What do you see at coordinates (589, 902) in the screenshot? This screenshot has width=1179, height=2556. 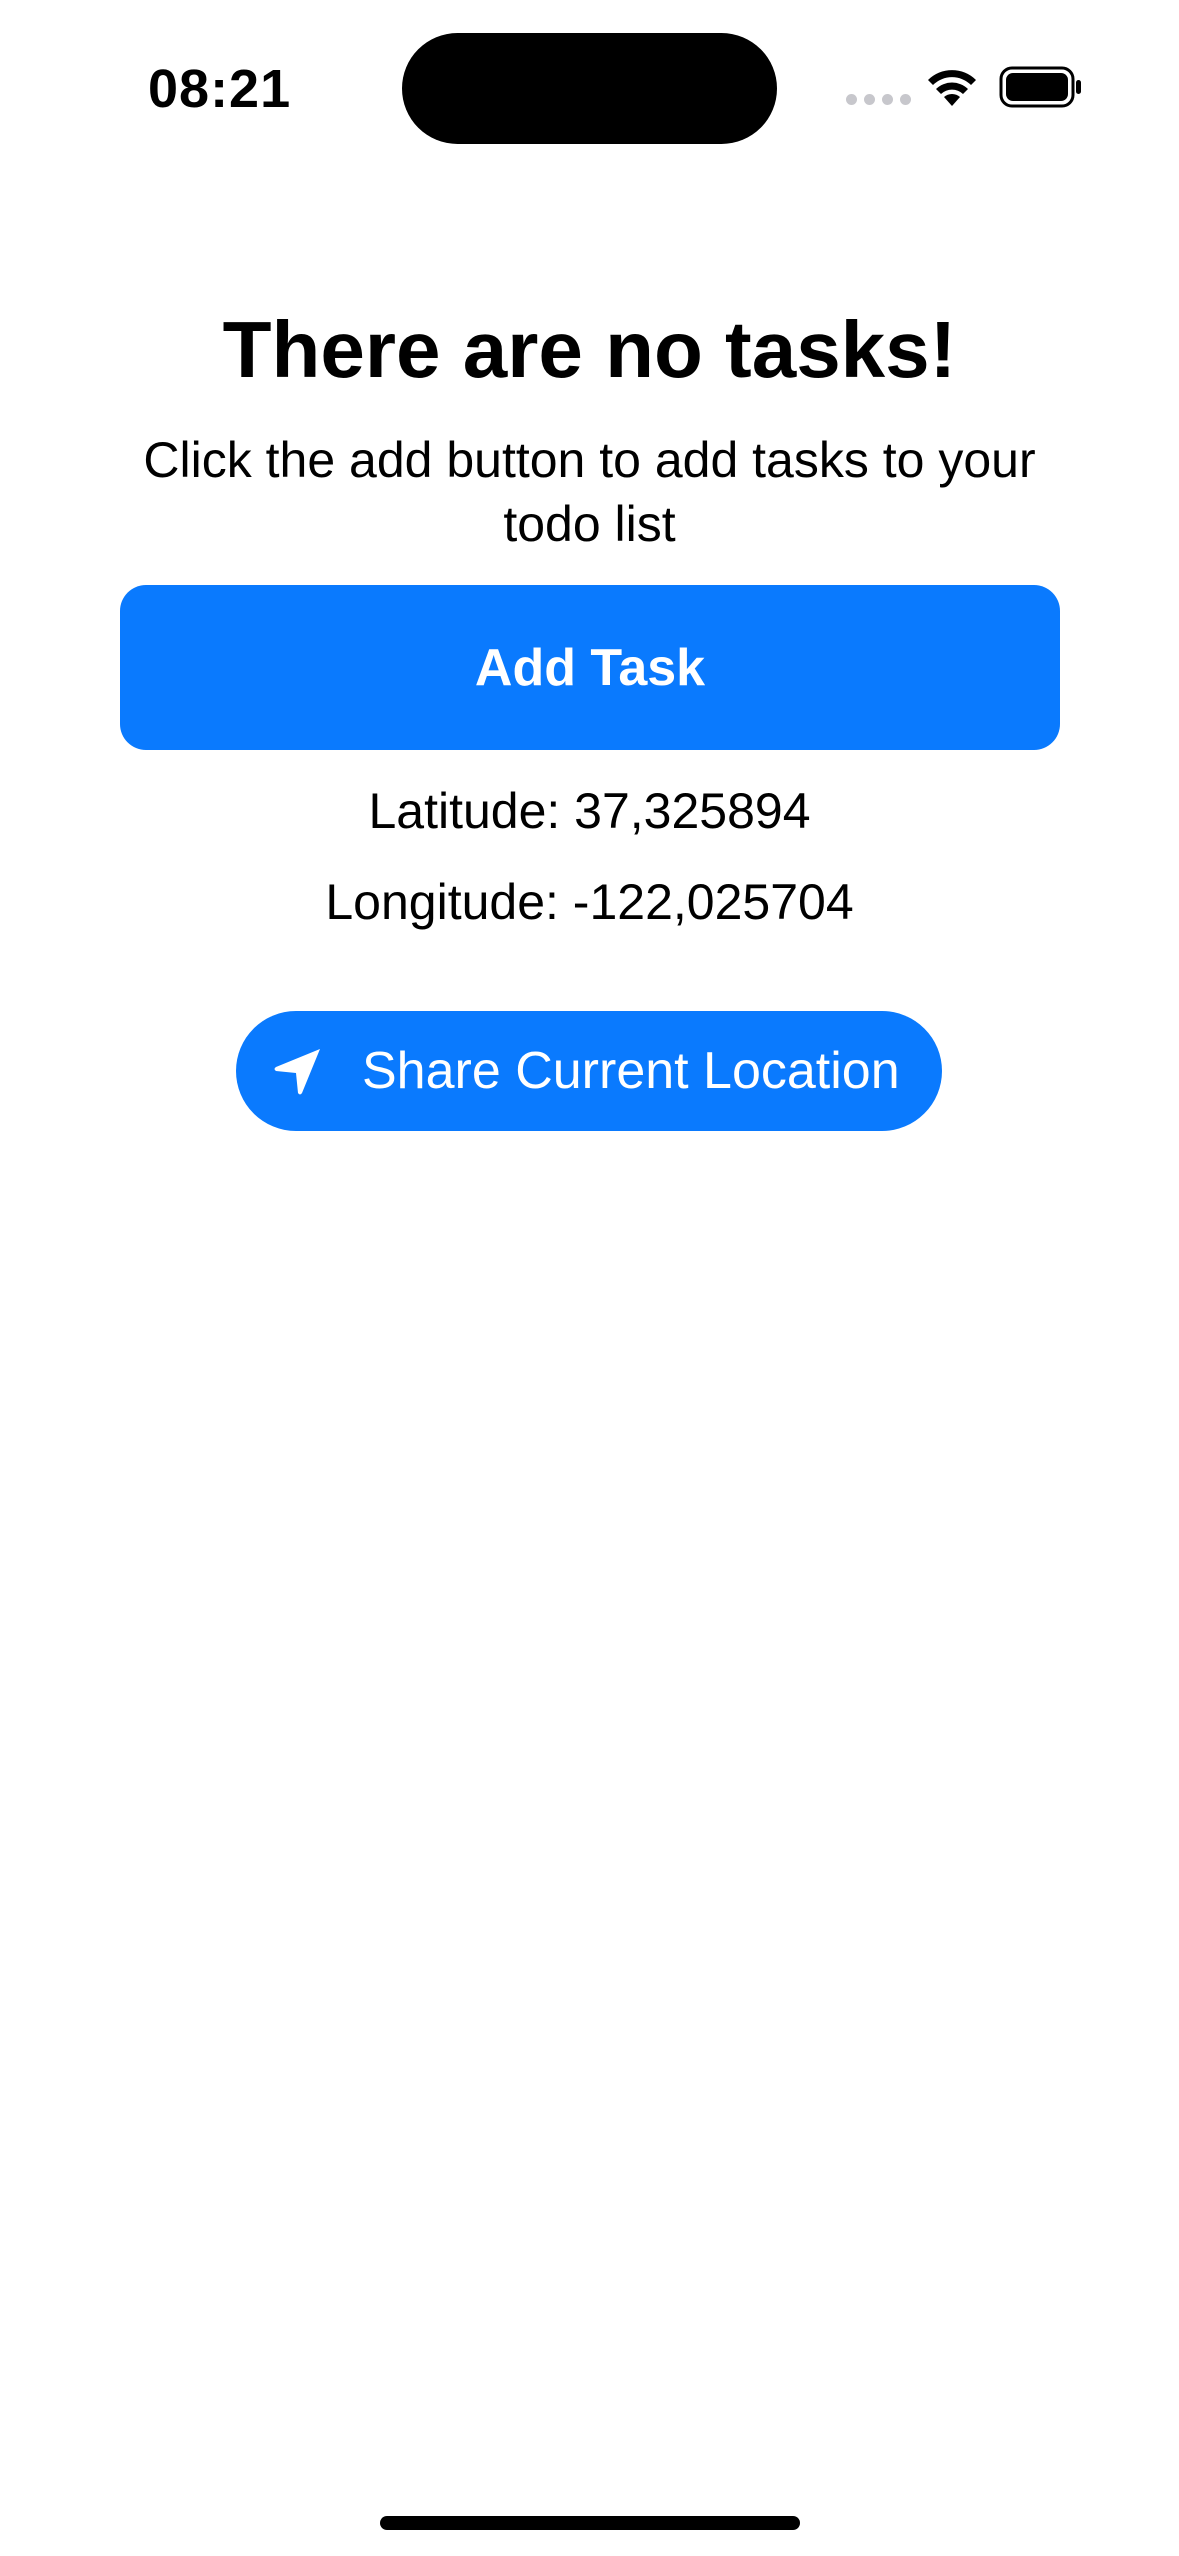 I see `longitude-label: Longitude: -122,025704` at bounding box center [589, 902].